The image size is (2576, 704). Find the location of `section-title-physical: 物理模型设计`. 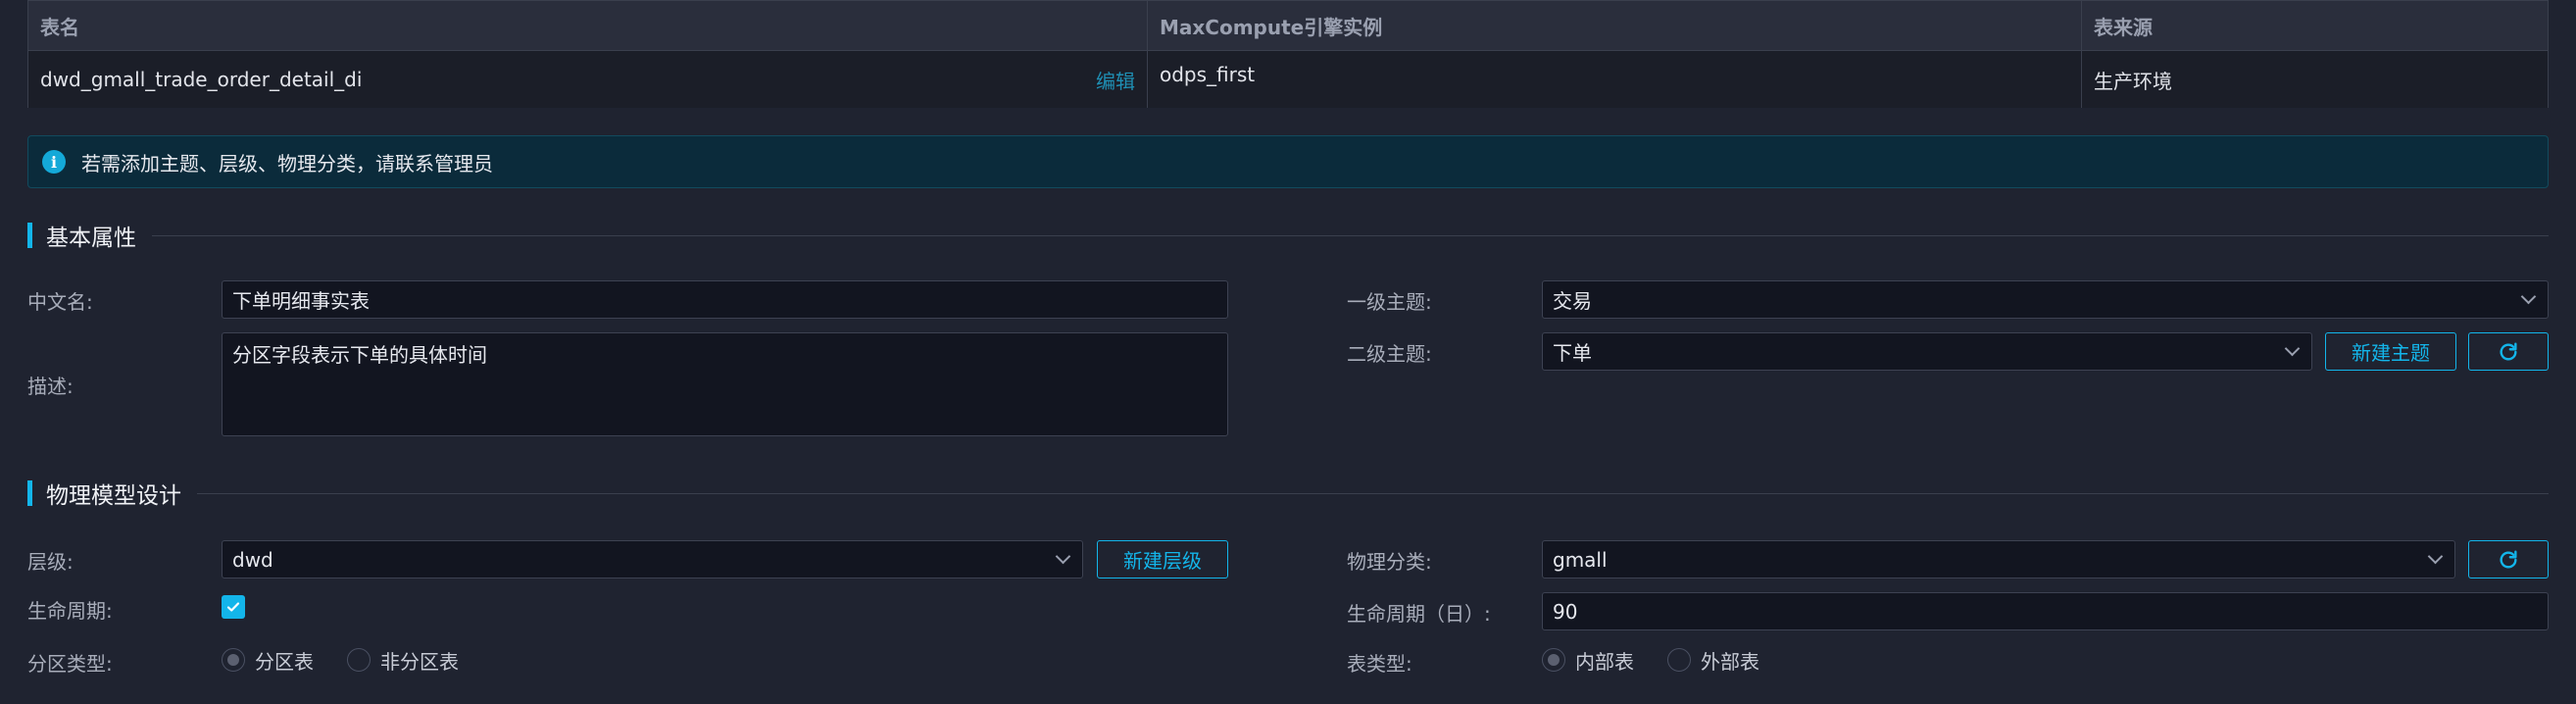

section-title-physical: 物理模型设计 is located at coordinates (113, 496).